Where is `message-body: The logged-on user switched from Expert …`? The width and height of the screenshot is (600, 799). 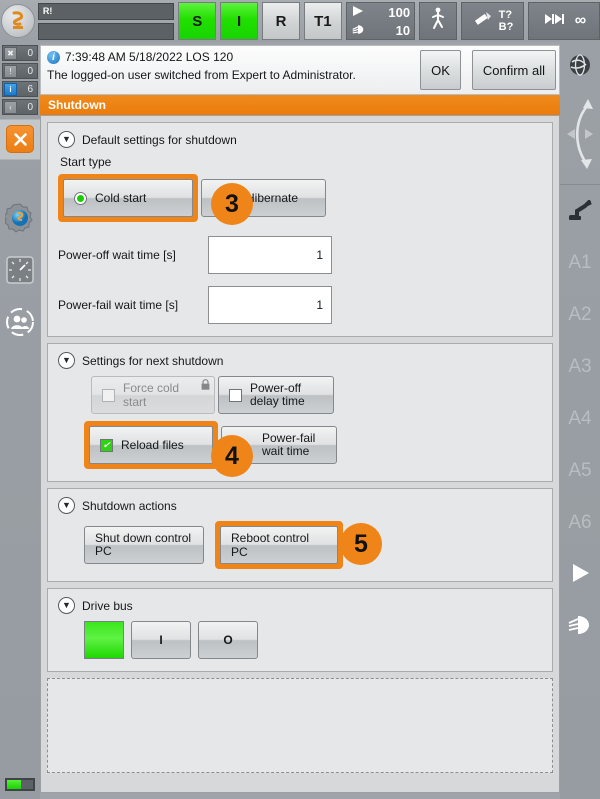
message-body: The logged-on user switched from Expert … is located at coordinates (201, 75).